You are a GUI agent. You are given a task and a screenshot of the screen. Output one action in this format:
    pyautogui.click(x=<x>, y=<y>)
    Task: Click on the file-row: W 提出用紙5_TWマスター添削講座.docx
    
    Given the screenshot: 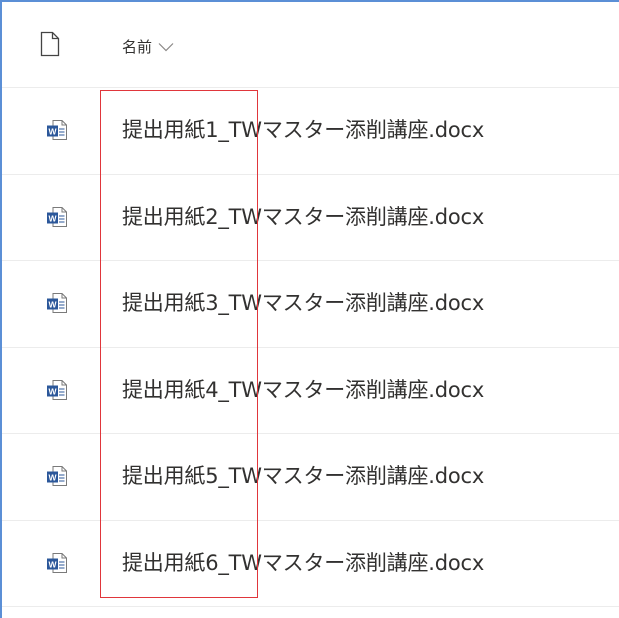 What is the action you would take?
    pyautogui.click(x=310, y=477)
    